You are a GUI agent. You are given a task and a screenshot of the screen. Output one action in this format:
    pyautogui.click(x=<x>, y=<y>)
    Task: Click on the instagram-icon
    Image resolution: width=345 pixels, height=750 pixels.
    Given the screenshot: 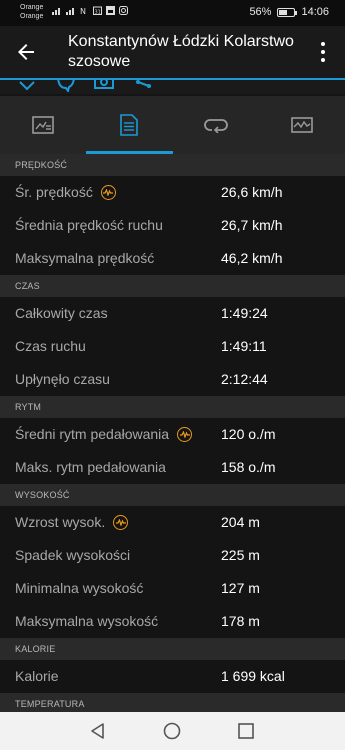 What is the action you would take?
    pyautogui.click(x=123, y=10)
    